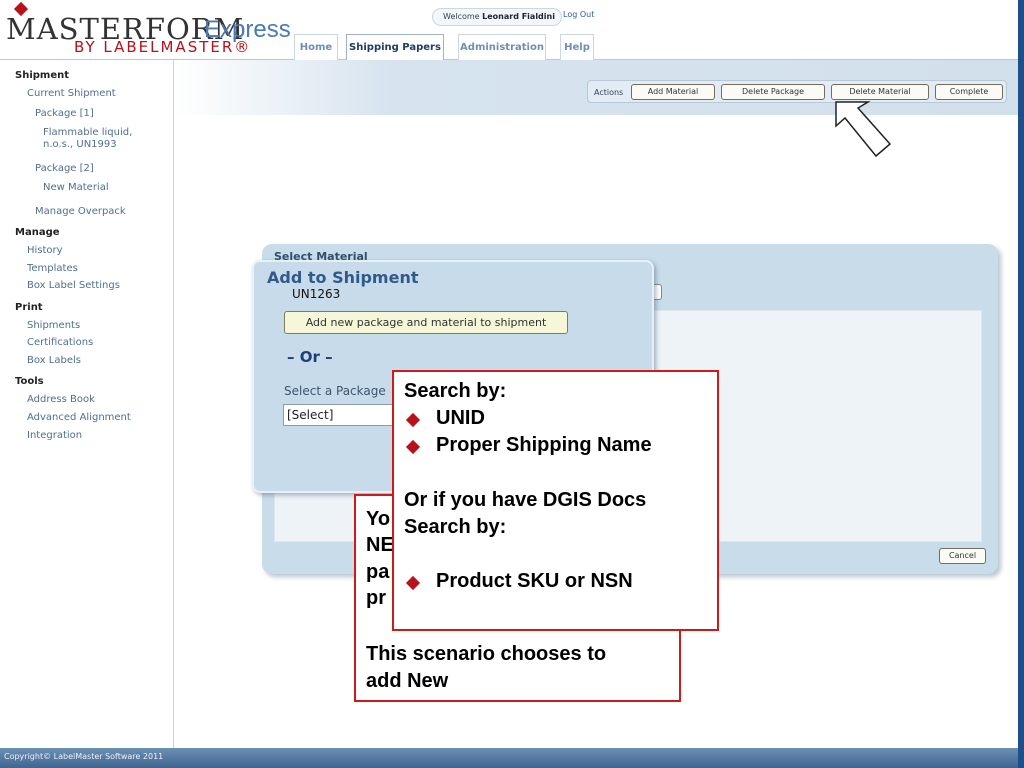  Describe the element at coordinates (37, 232) in the screenshot. I see `sidebar-head-manage: Manage` at that location.